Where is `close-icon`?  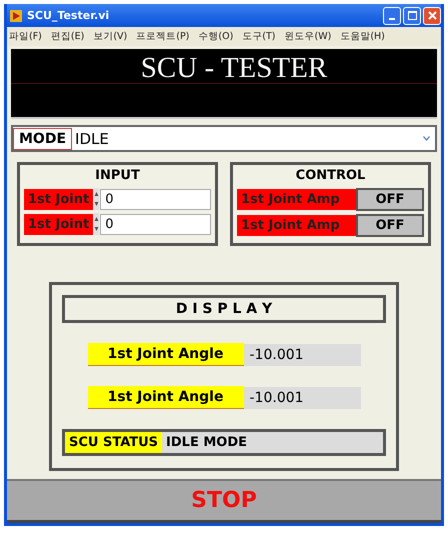 close-icon is located at coordinates (432, 15).